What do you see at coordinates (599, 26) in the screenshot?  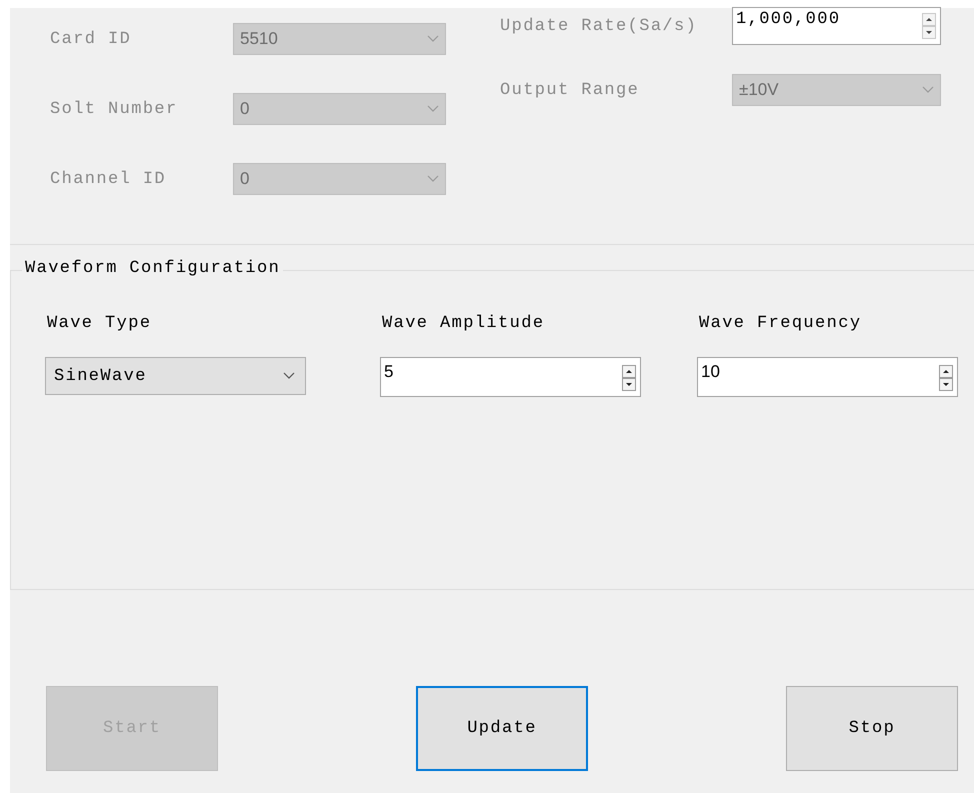 I see `field-label: Update Rate(Sa/s)` at bounding box center [599, 26].